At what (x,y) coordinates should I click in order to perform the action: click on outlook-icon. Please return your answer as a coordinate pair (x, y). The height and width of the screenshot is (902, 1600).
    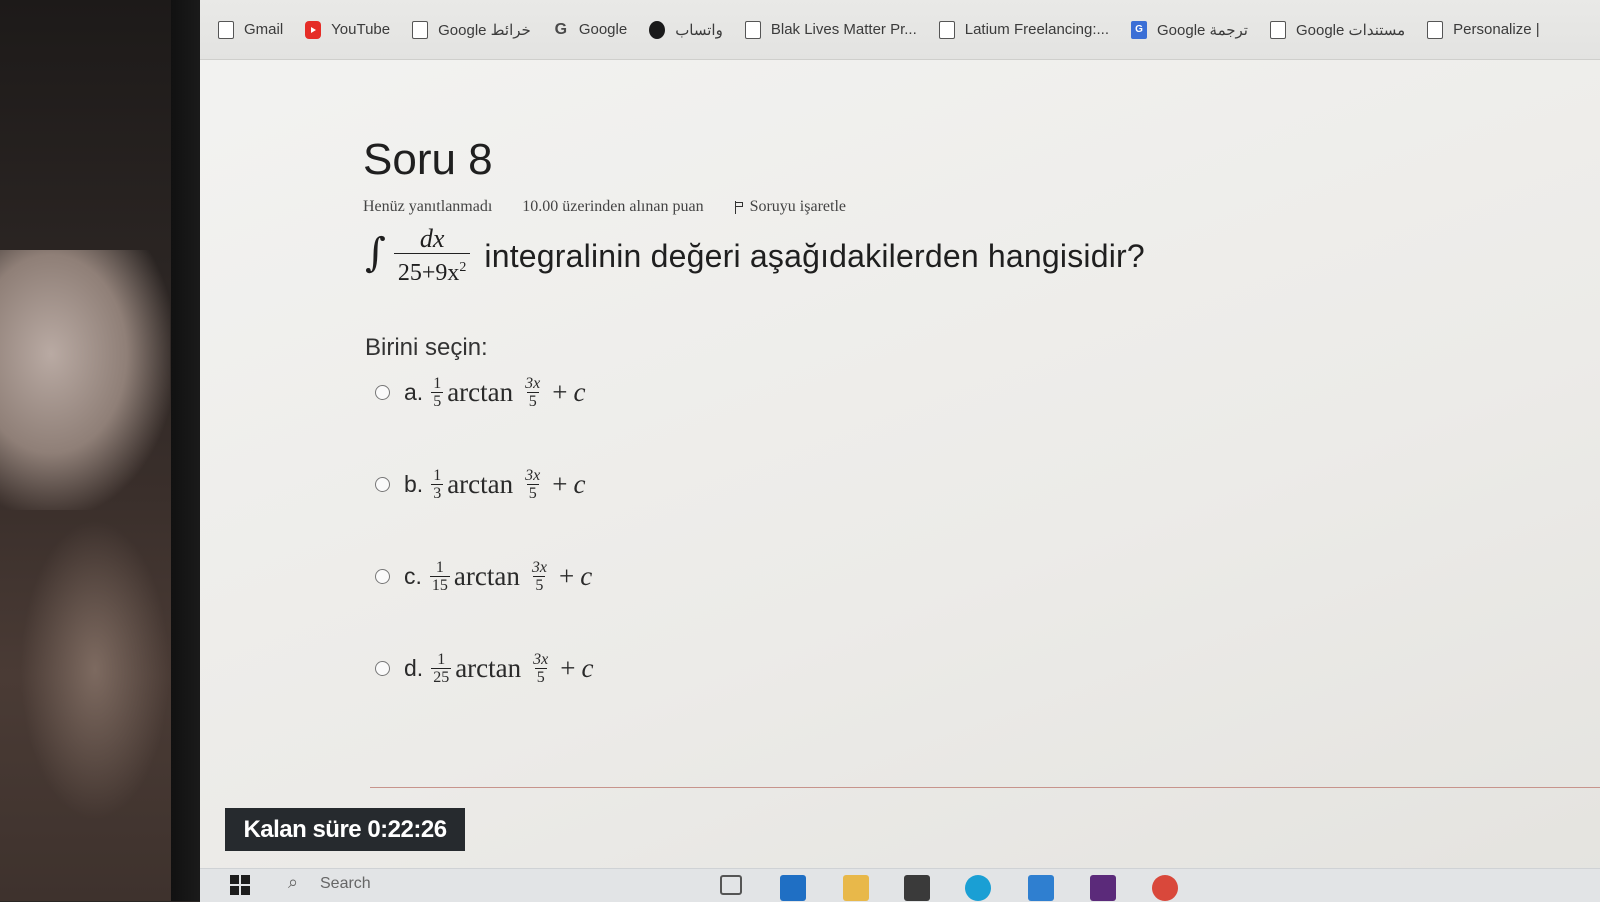
    Looking at the image, I should click on (793, 888).